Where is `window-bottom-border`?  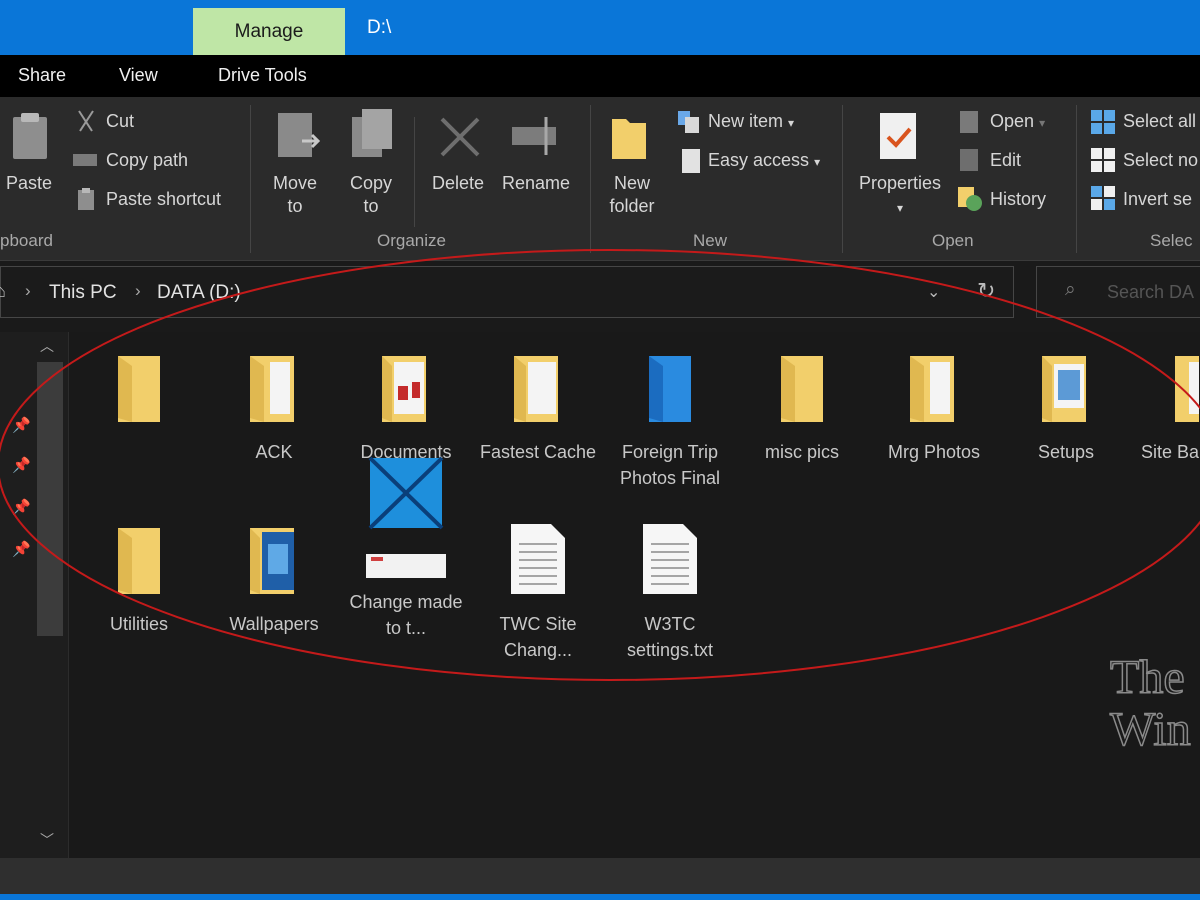
window-bottom-border is located at coordinates (600, 897).